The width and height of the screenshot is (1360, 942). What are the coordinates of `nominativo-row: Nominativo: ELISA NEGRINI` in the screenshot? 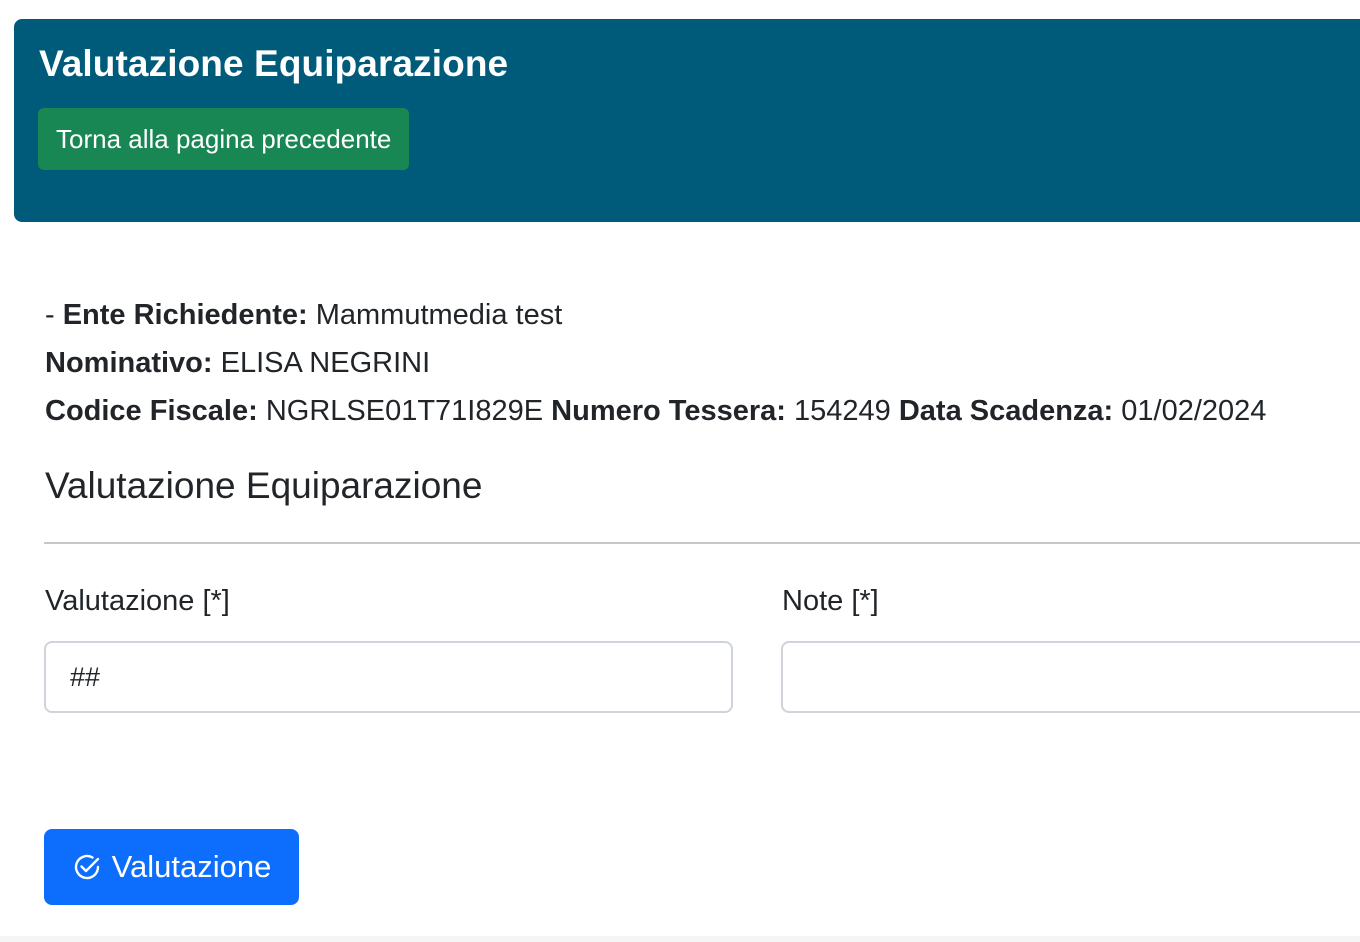 It's located at (655, 363).